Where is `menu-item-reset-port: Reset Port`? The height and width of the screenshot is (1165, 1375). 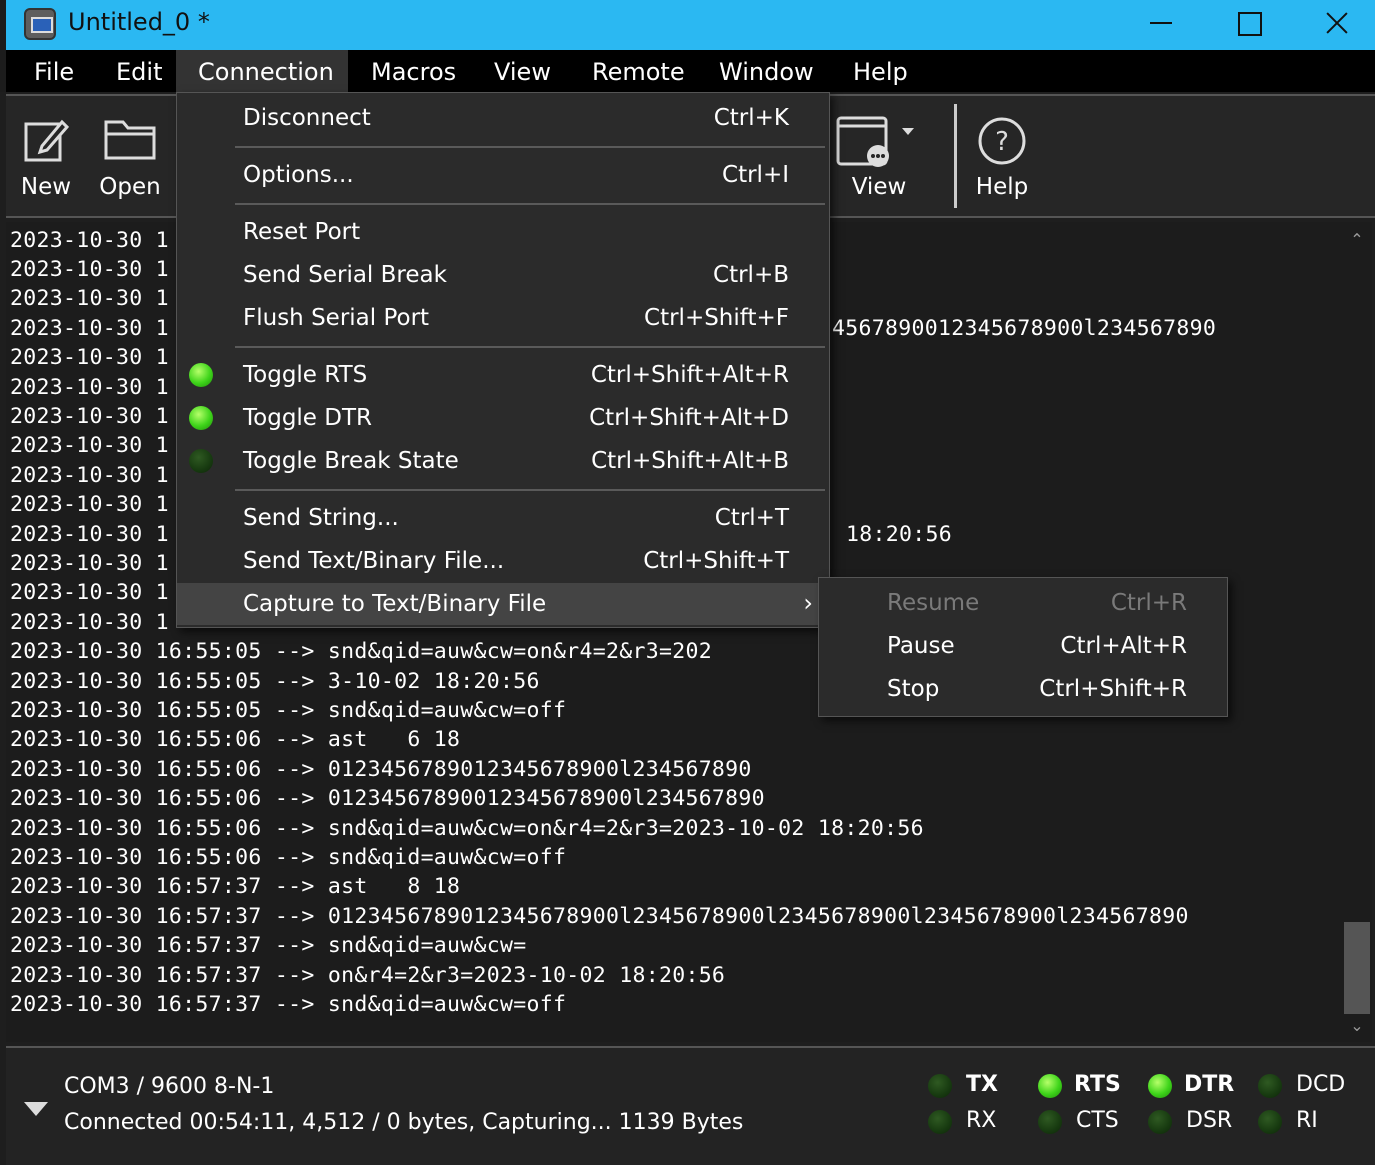
menu-item-reset-port: Reset Port is located at coordinates (503, 232).